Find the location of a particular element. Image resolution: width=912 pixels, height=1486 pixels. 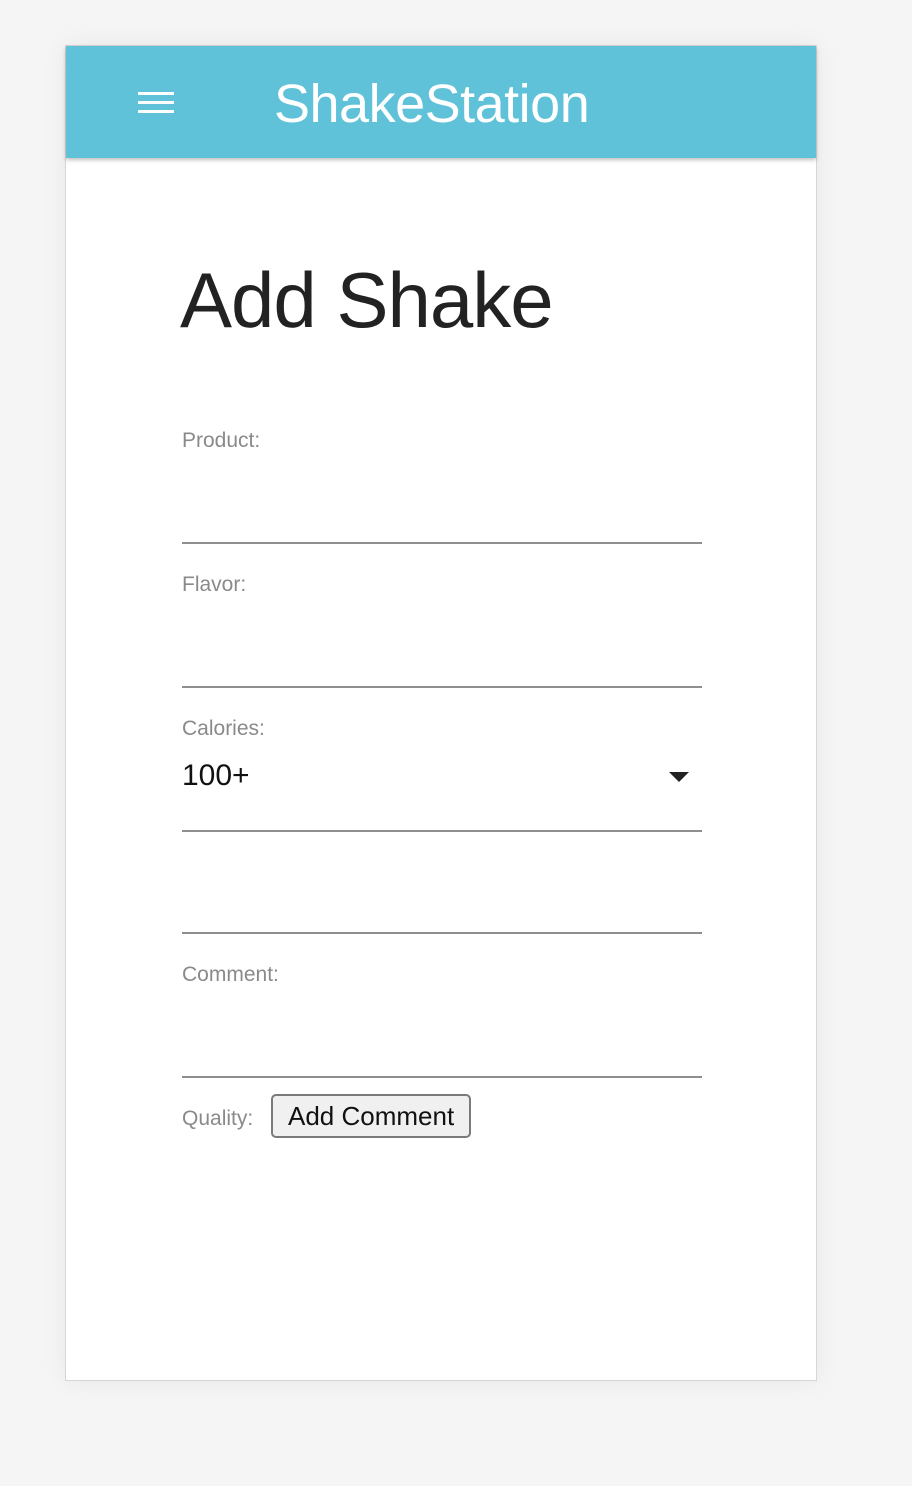

unlabeled-input is located at coordinates (442, 908).